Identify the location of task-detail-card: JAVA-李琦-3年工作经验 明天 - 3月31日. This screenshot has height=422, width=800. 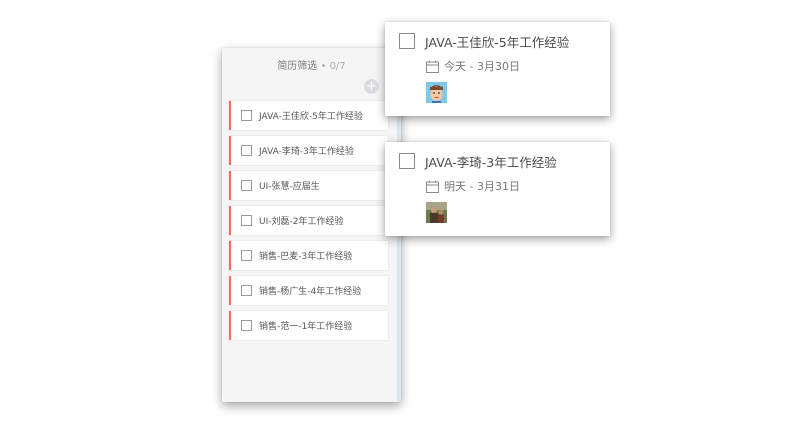
(497, 189).